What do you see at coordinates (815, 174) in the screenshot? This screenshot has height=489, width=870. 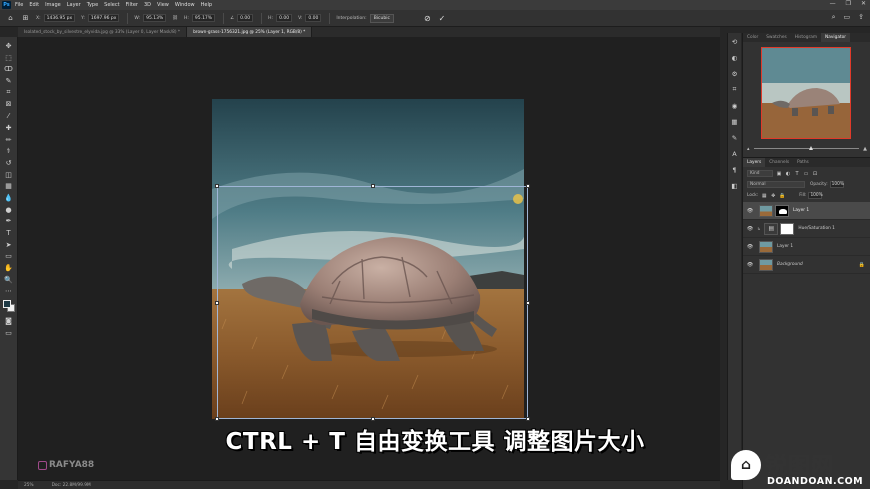 I see `filter-smart-icon: ⊡` at bounding box center [815, 174].